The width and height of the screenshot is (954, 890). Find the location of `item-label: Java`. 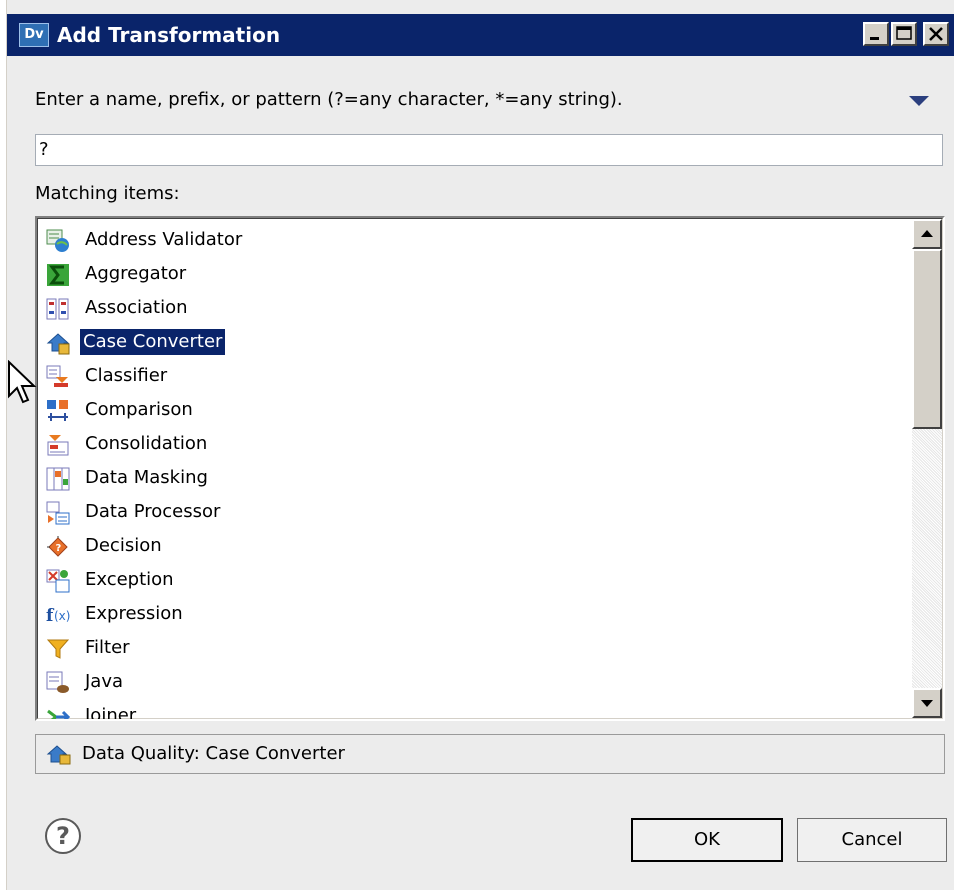

item-label: Java is located at coordinates (104, 681).